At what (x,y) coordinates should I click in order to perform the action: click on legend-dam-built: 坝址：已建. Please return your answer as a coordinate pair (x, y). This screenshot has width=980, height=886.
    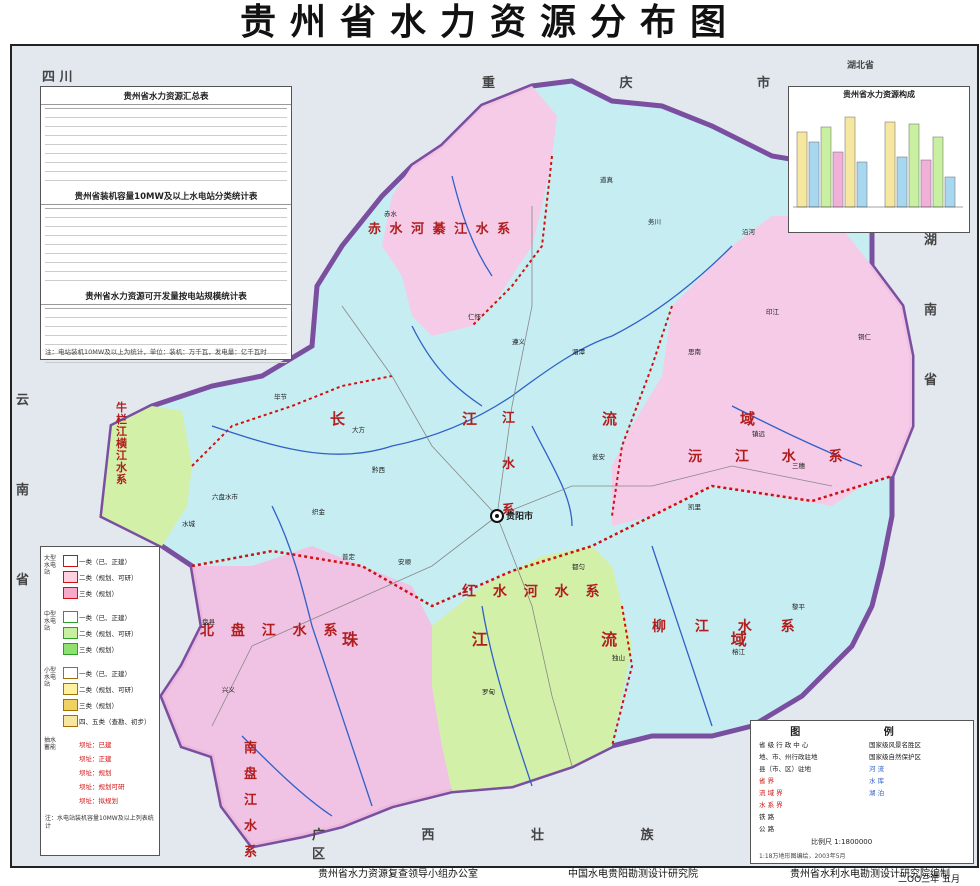
    Looking at the image, I should click on (95, 745).